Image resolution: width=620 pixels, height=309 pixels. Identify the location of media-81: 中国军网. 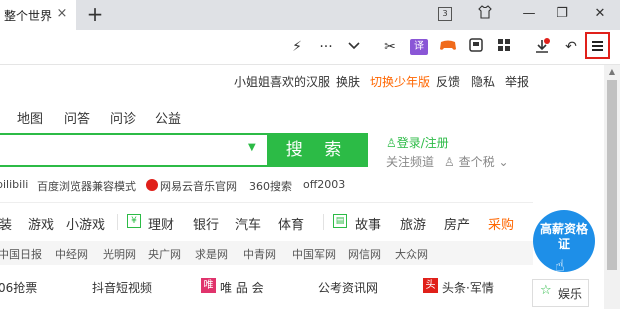
(314, 254).